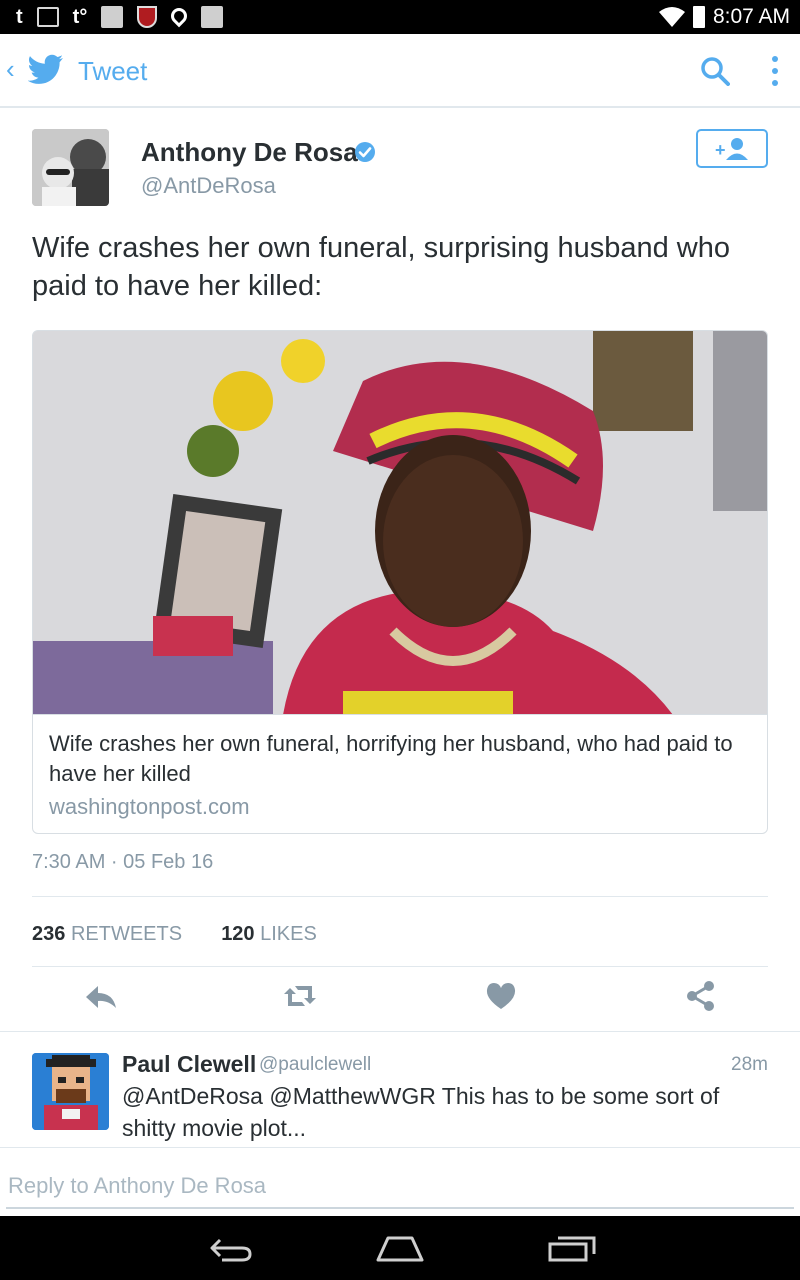  Describe the element at coordinates (208, 186) in the screenshot. I see `author-handle: @AntDeRosa` at that location.